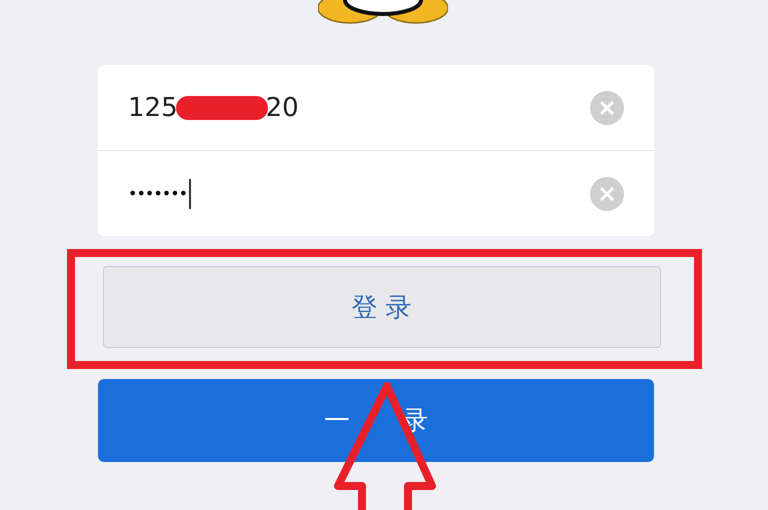  Describe the element at coordinates (153, 107) in the screenshot. I see `account-text-start: 125` at that location.